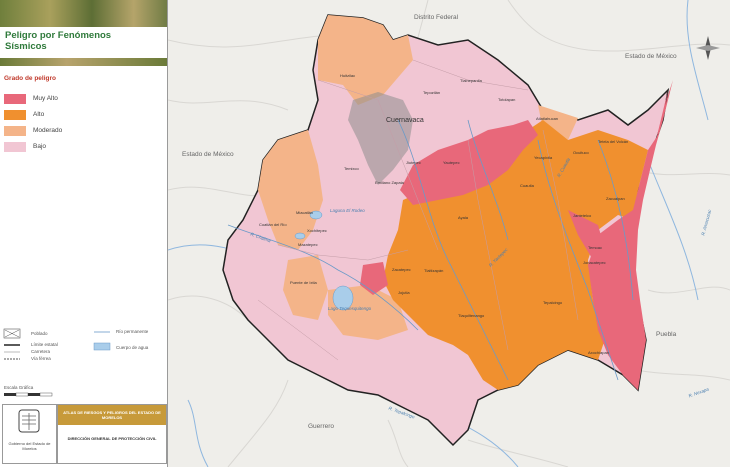 This screenshot has width=730, height=467. Describe the element at coordinates (208, 154) in the screenshot. I see `label-estado-mexico-w: Estado de México` at that location.